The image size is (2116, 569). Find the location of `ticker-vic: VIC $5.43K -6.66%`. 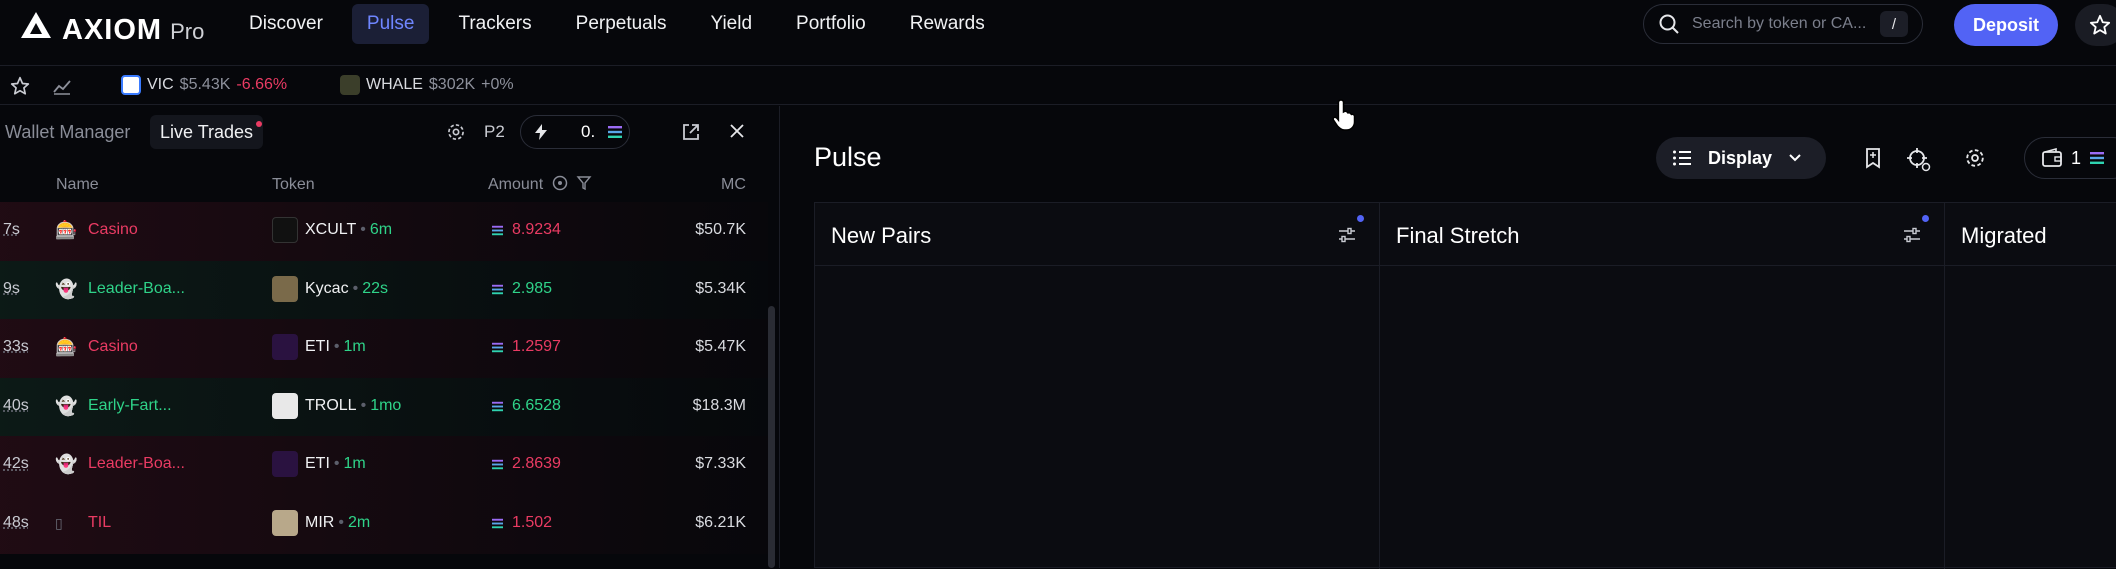

ticker-vic: VIC $5.43K -6.66% is located at coordinates (204, 85).